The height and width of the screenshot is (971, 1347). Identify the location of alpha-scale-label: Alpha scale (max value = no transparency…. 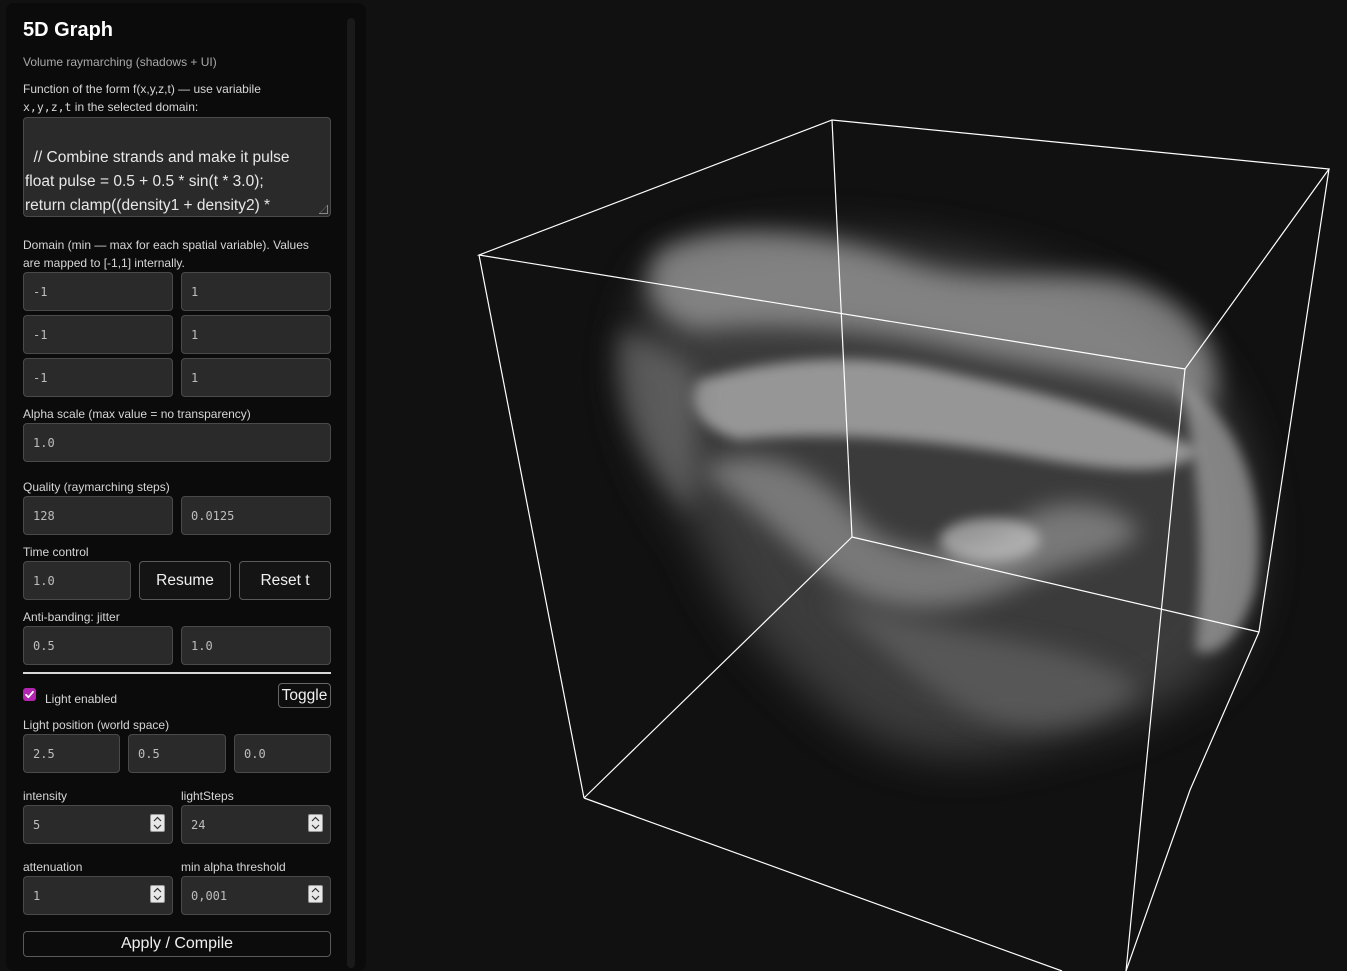
(137, 414).